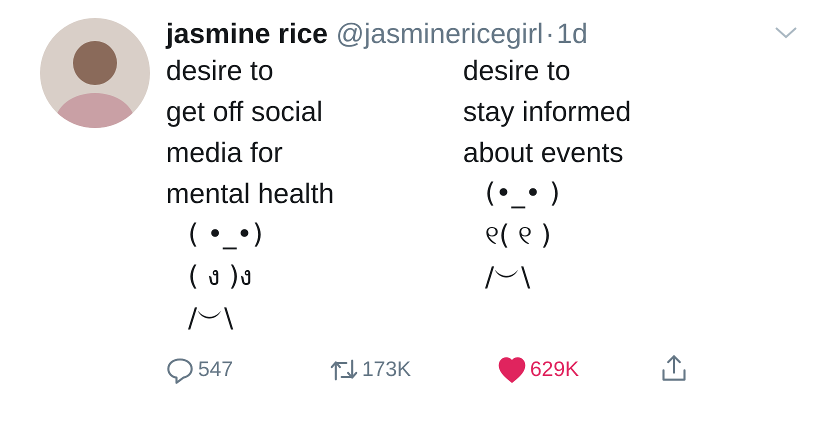 The width and height of the screenshot is (828, 424). I want to click on tweet-text: desire to stay informed about events, so click(547, 112).